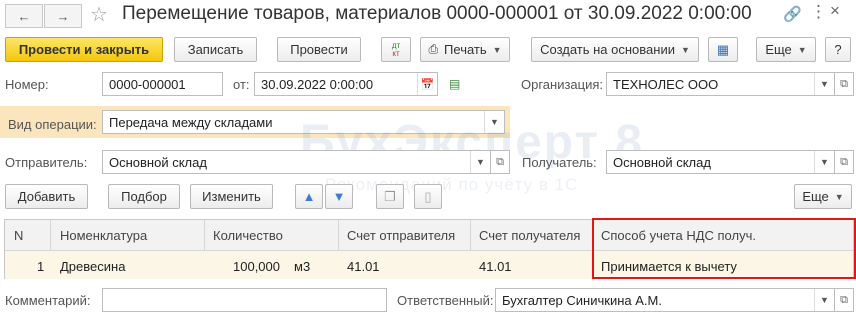  I want to click on hierarchy-icon: ▦, so click(723, 49).